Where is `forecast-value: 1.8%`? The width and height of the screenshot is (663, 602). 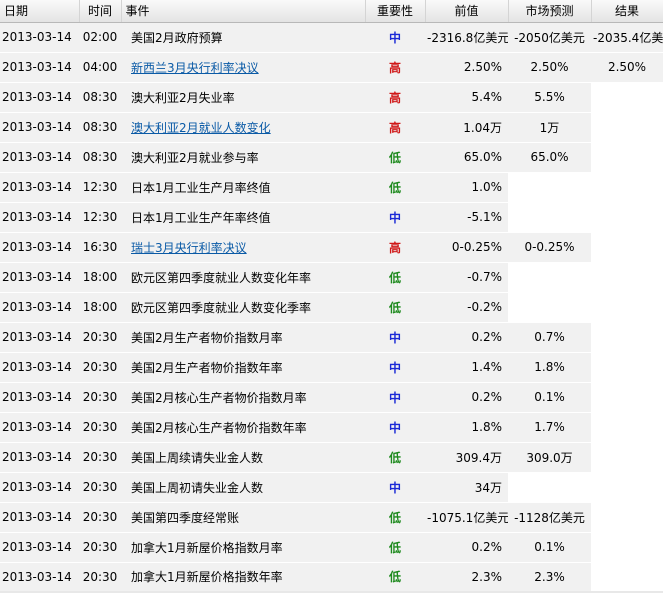 forecast-value: 1.8% is located at coordinates (549, 367).